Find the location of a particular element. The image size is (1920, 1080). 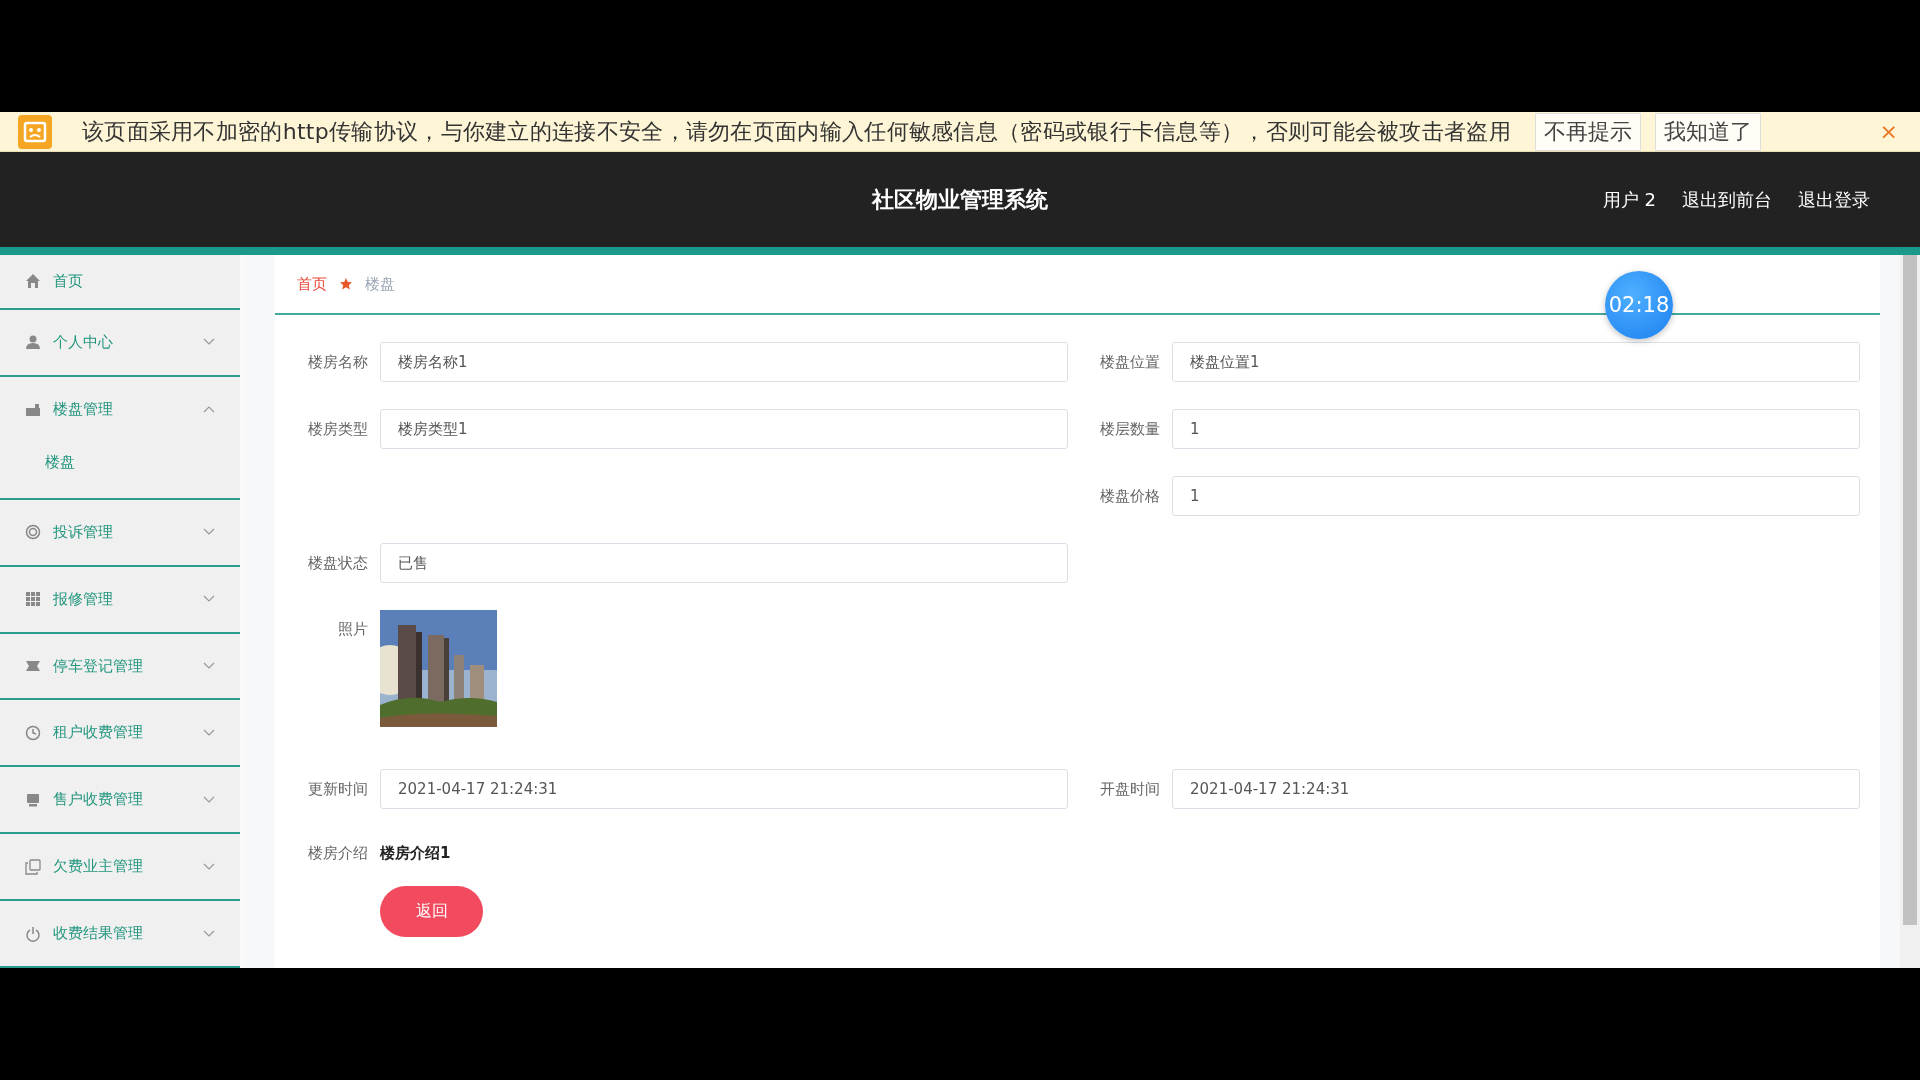

input-field: 楼房类型1 is located at coordinates (724, 429).